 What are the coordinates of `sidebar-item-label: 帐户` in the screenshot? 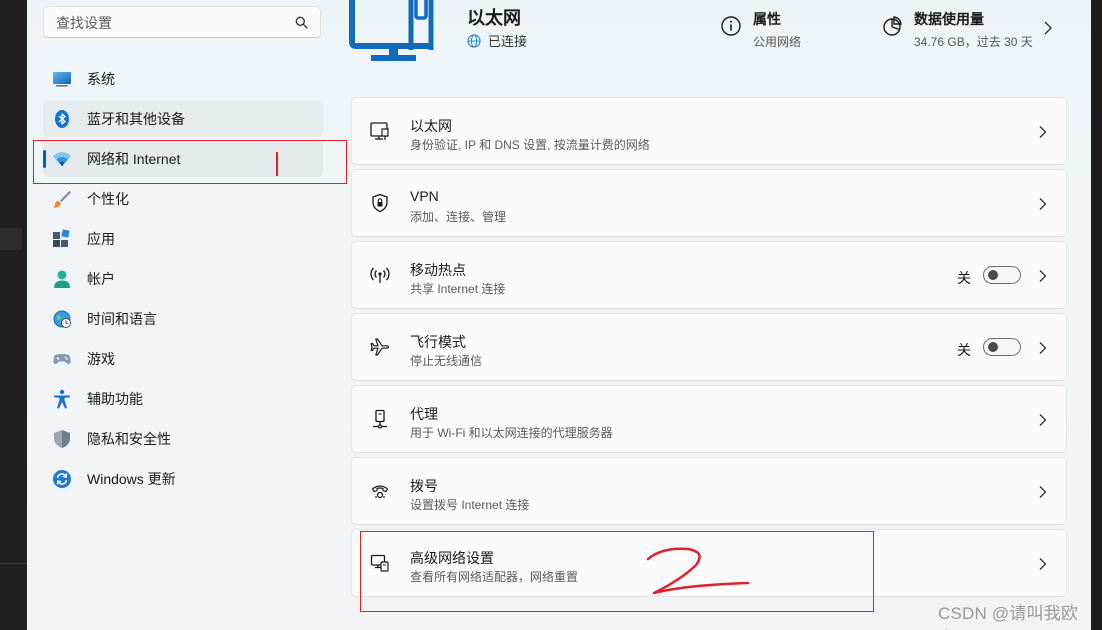 It's located at (101, 279).